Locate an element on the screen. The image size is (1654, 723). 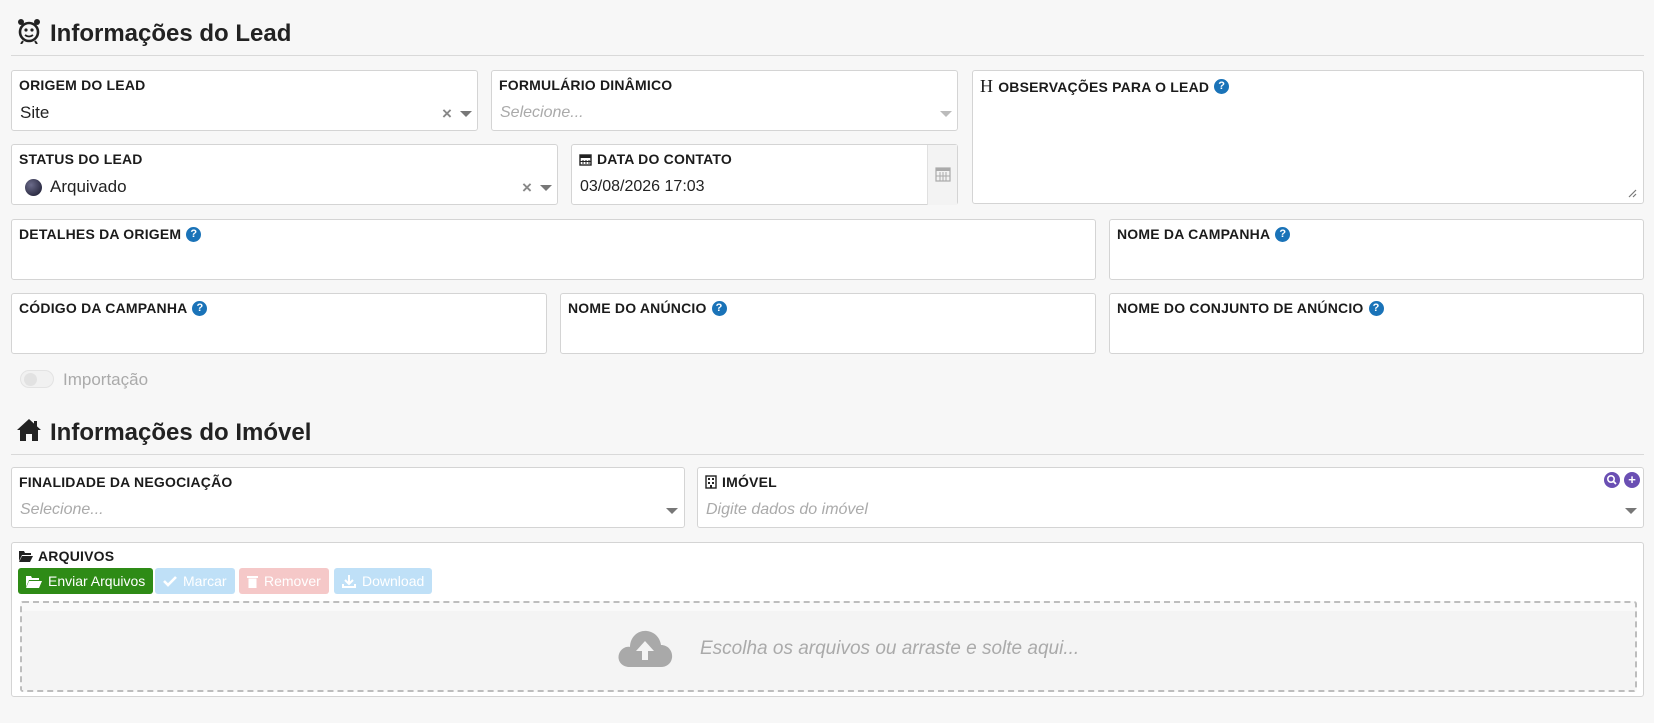
observacoes-label-row: H OBSERVAÇÕES PARA O LEAD ? is located at coordinates (1105, 86).